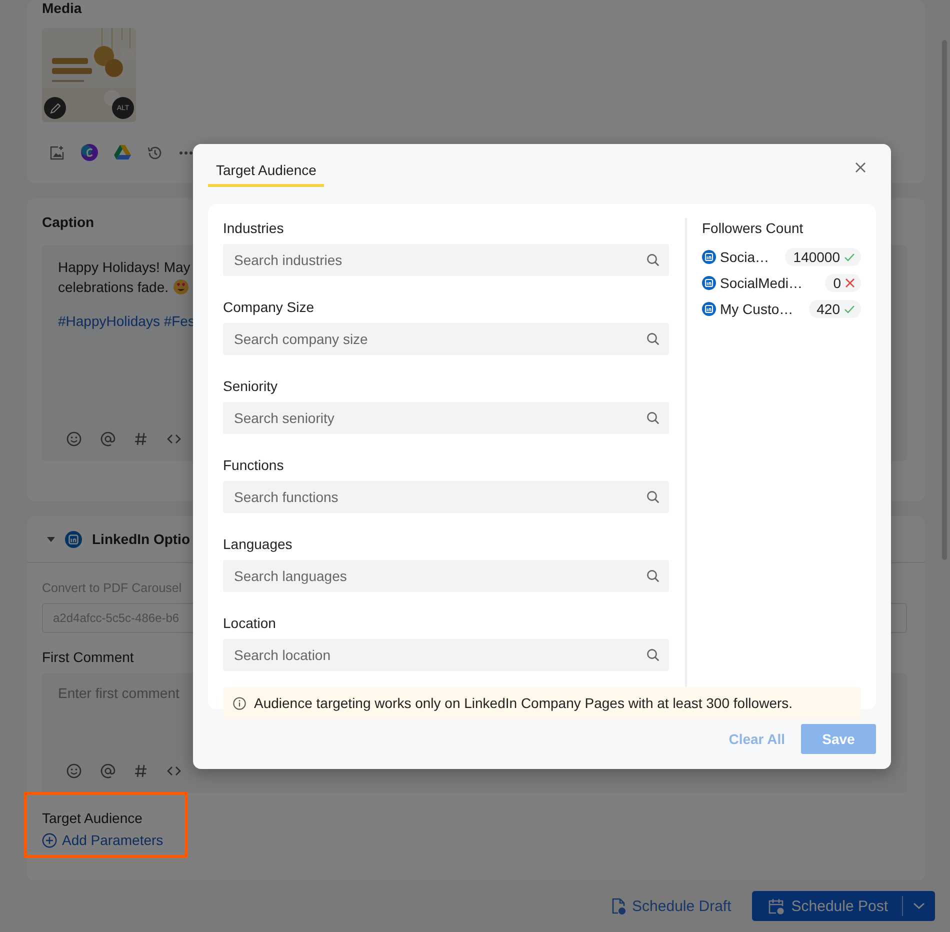 The image size is (950, 932). What do you see at coordinates (446, 339) in the screenshot?
I see `search-field: Search company size` at bounding box center [446, 339].